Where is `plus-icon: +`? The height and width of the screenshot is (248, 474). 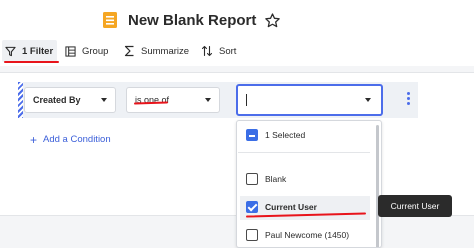 plus-icon: + is located at coordinates (34, 139).